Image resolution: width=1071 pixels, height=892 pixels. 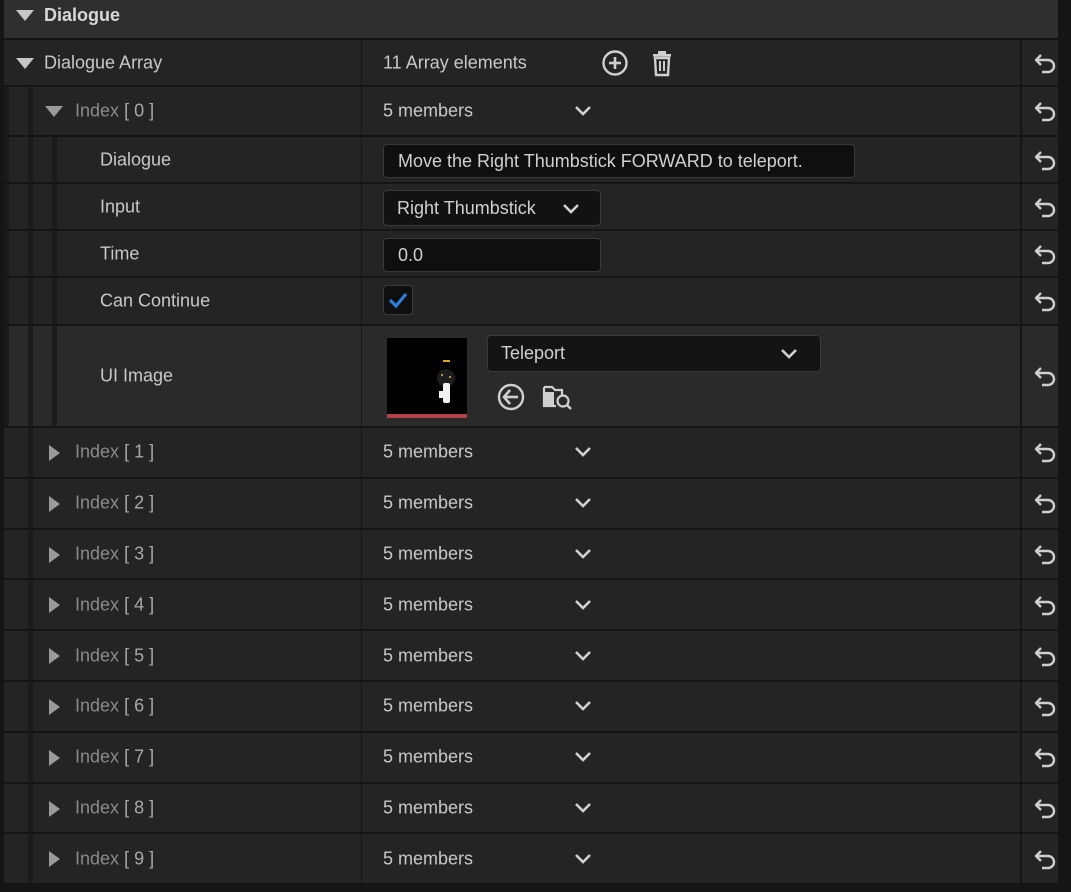 I want to click on index-row-expanded: Index [ 0 ] 5 members, so click(x=531, y=112).